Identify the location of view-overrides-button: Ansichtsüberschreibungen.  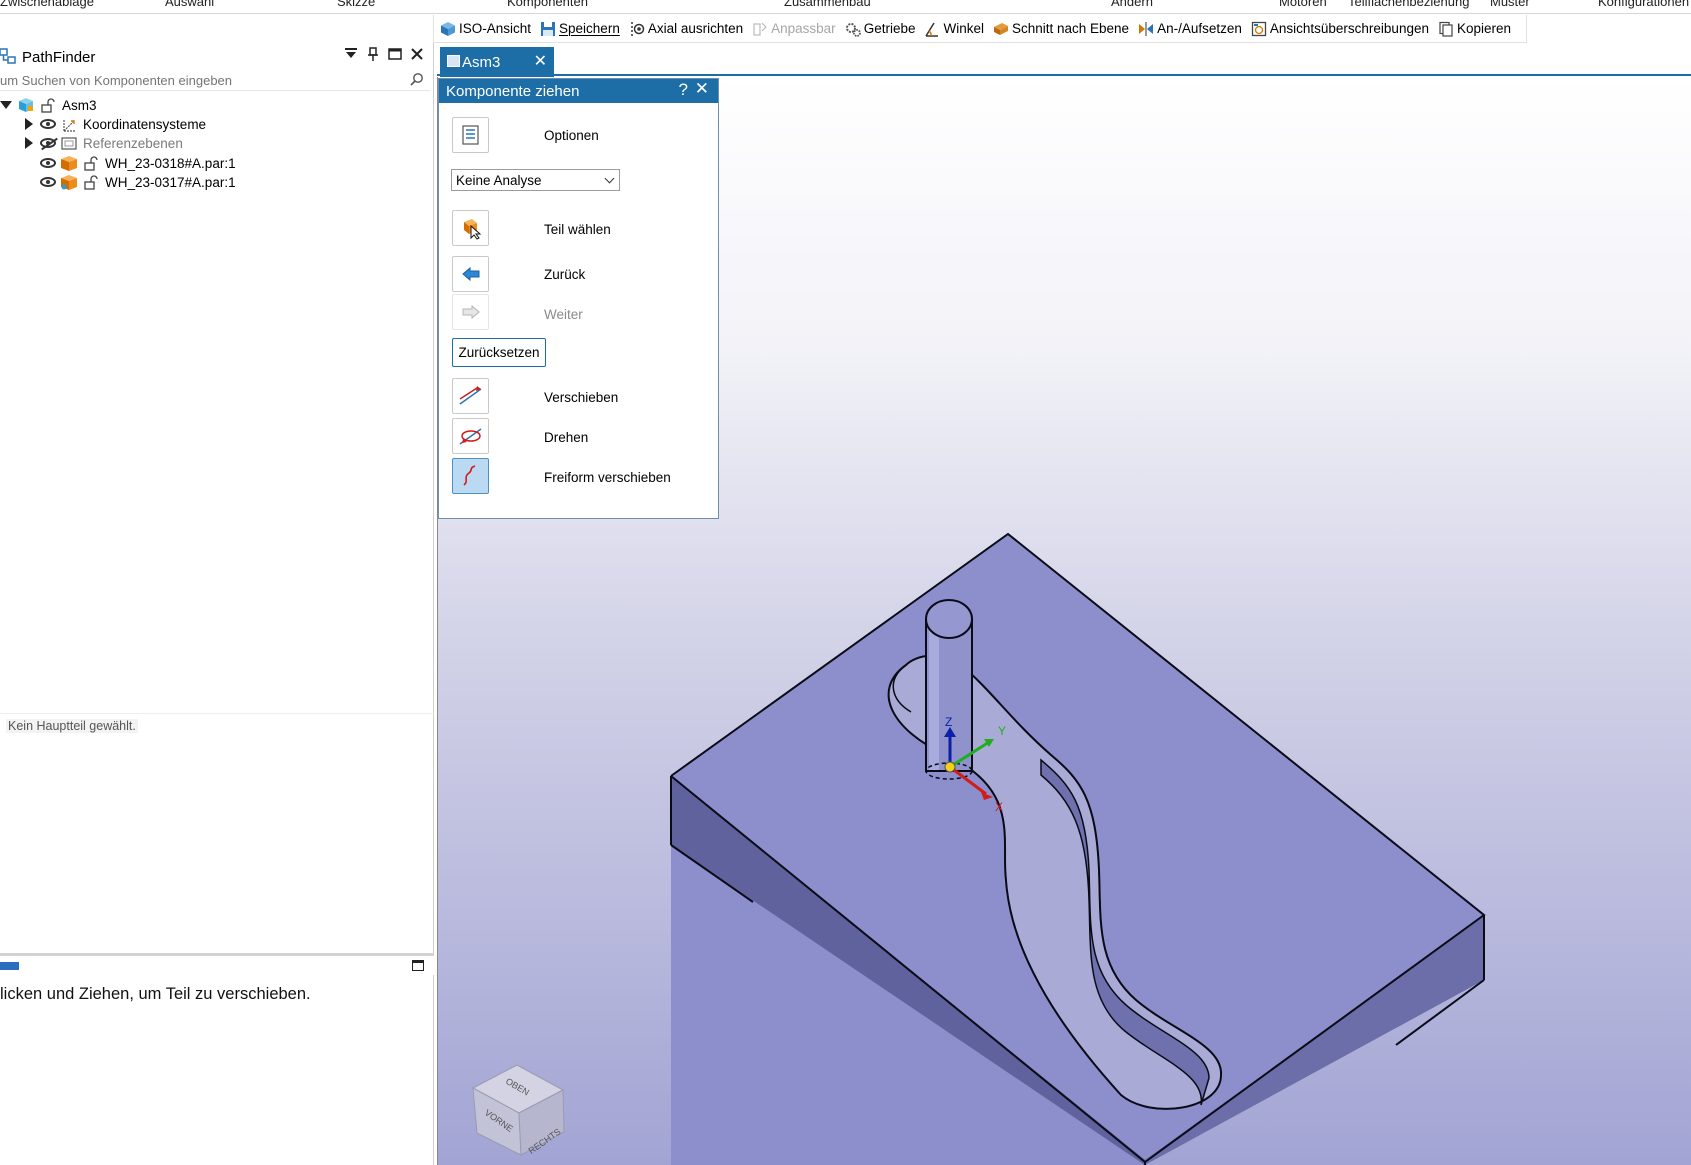
(1340, 29).